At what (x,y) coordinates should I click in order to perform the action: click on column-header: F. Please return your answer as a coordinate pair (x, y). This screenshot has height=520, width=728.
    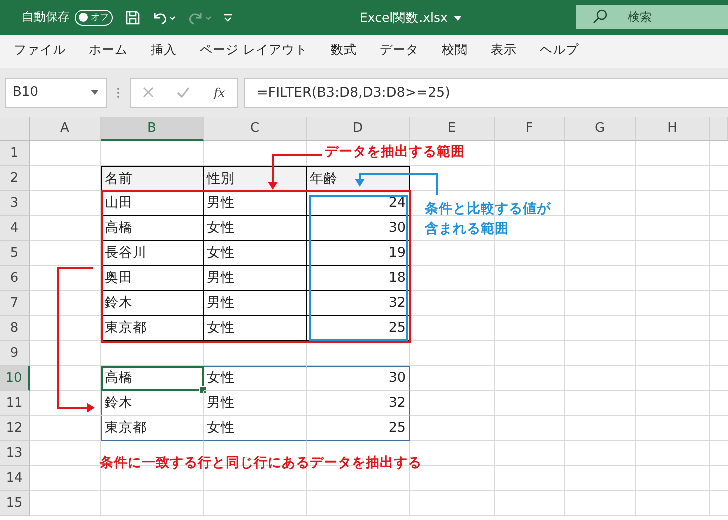
    Looking at the image, I should click on (530, 129).